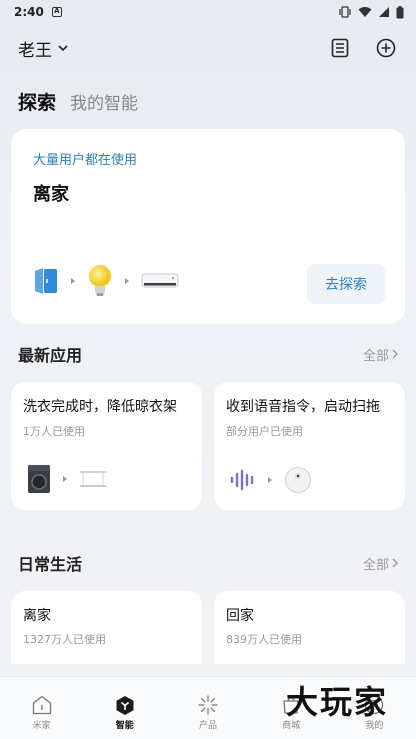 The image size is (416, 739). I want to click on app-card-title: 洗衣完成时，降低晾衣架, so click(100, 407).